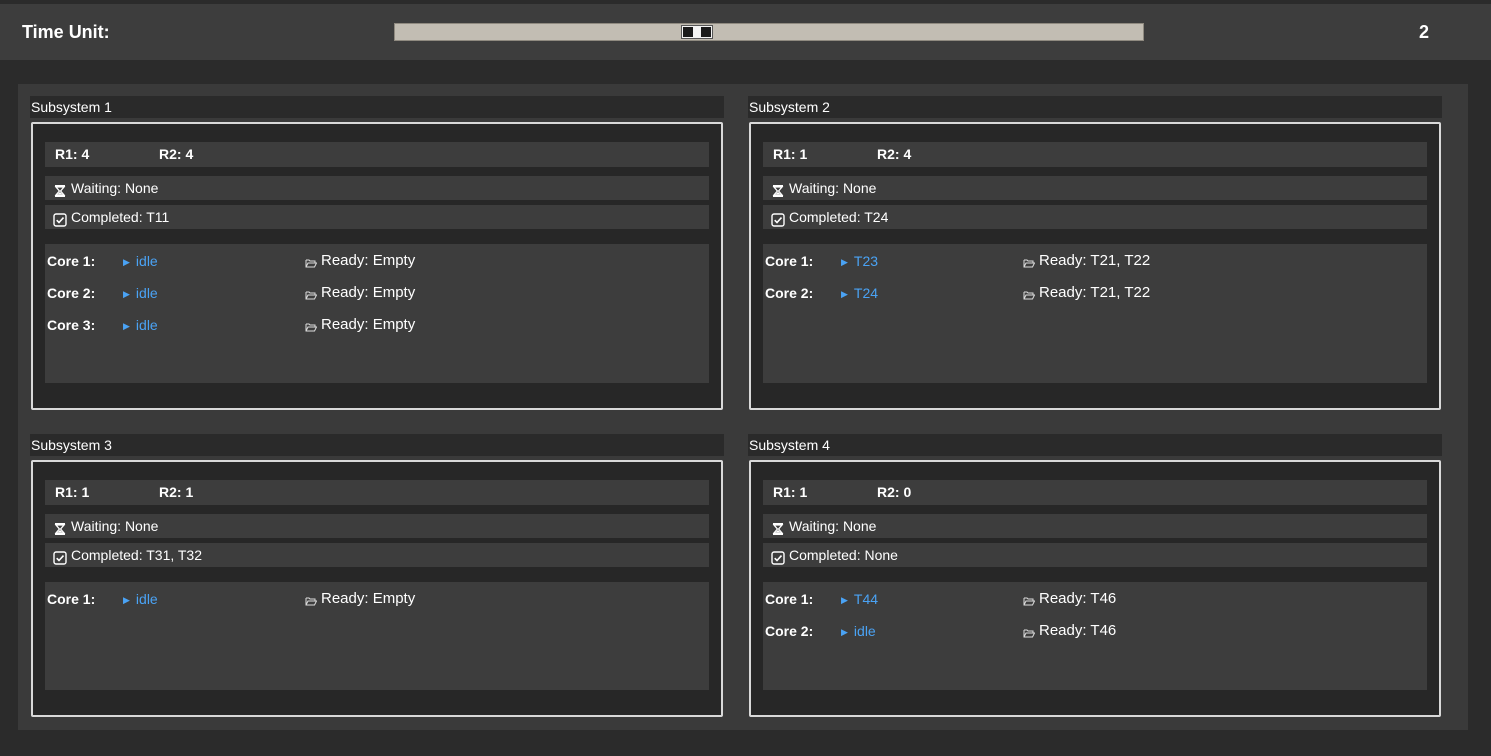  I want to click on resources-row: R1: 1 R2: 4, so click(1095, 154).